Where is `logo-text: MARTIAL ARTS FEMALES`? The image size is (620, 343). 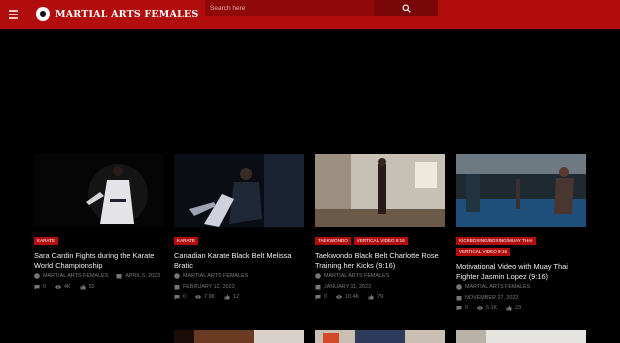
logo-text: MARTIAL ARTS FEMALES is located at coordinates (127, 14).